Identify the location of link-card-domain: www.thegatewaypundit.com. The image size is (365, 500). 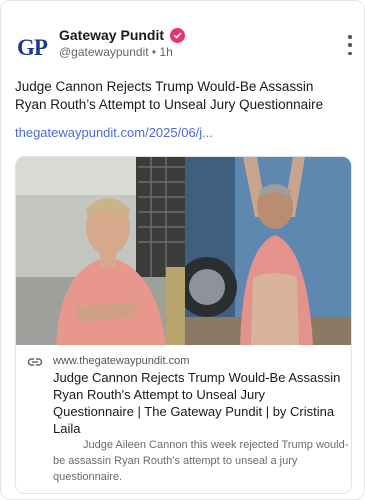
(121, 361).